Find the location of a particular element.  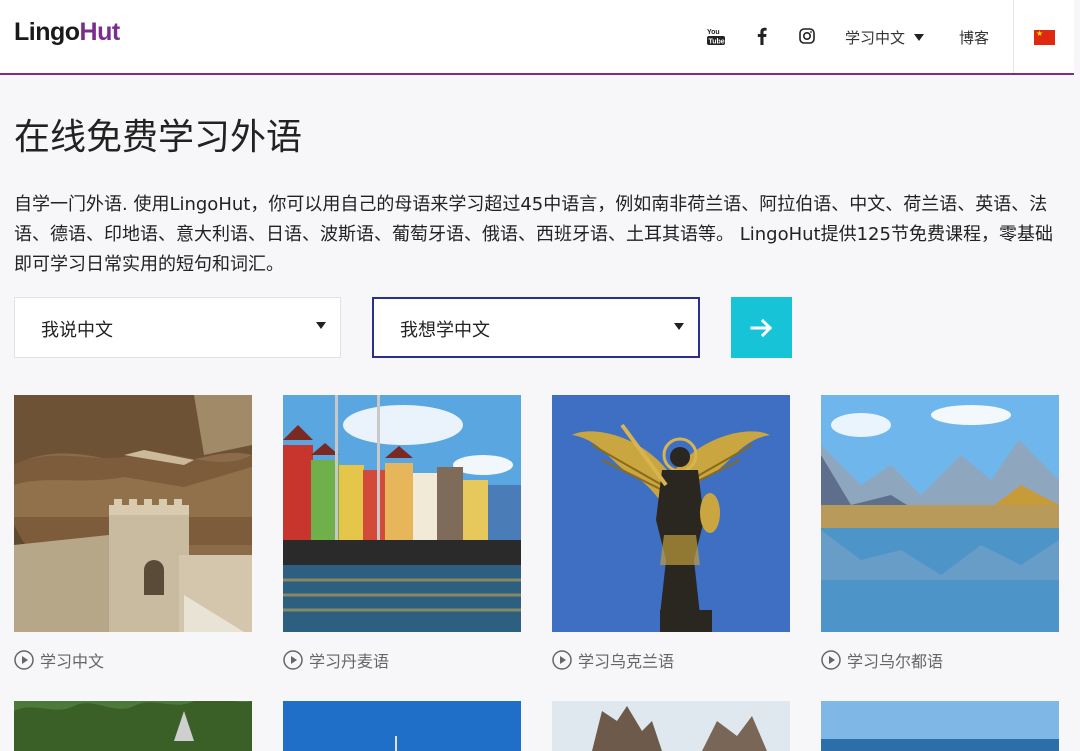

learn-danish-link: 学习丹麦语 is located at coordinates (402, 660).